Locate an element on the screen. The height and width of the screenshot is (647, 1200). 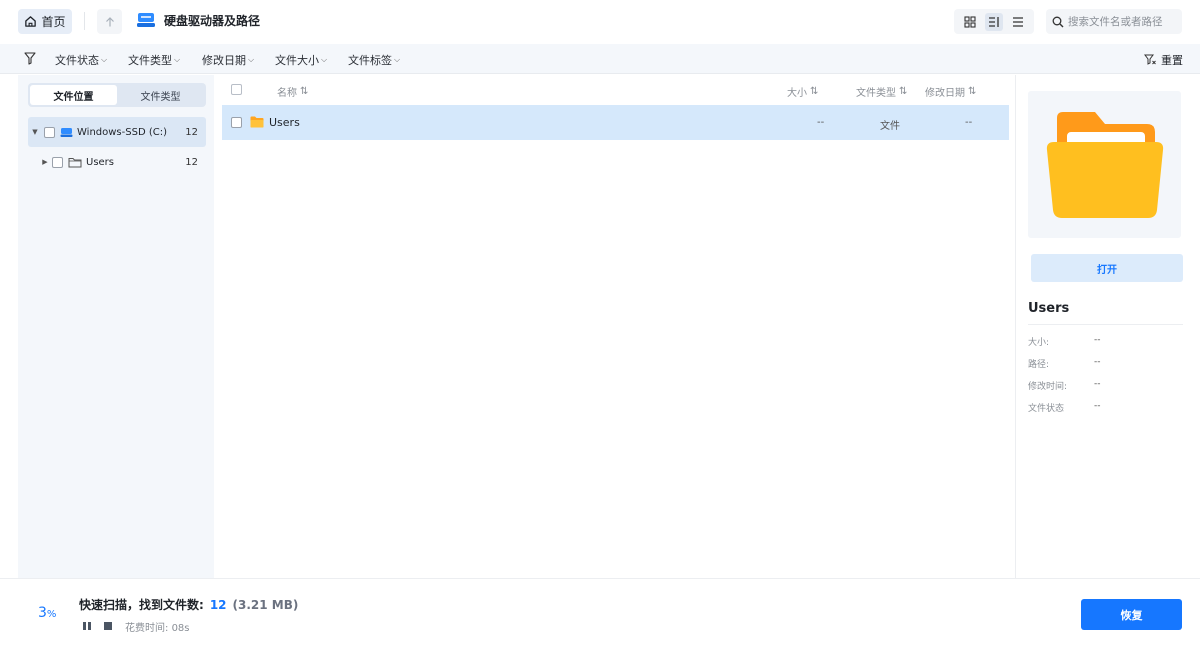
grid-view-button is located at coordinates (970, 22).